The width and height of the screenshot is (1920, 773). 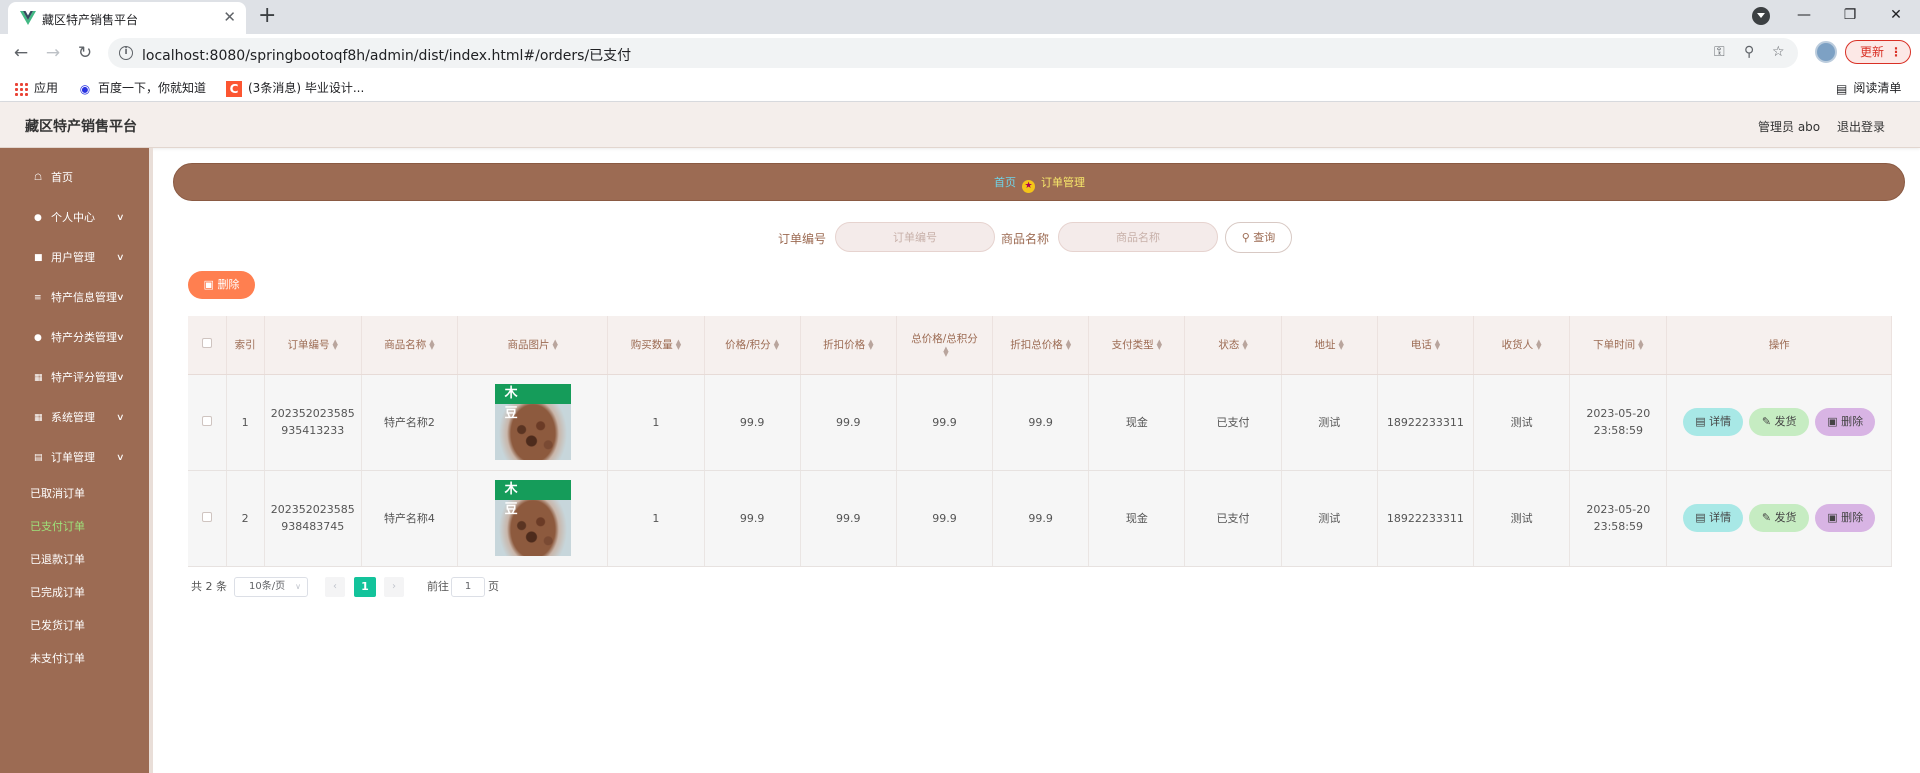 What do you see at coordinates (75, 218) in the screenshot?
I see `sidebar-item-personal: ● 个人中心 ∨` at bounding box center [75, 218].